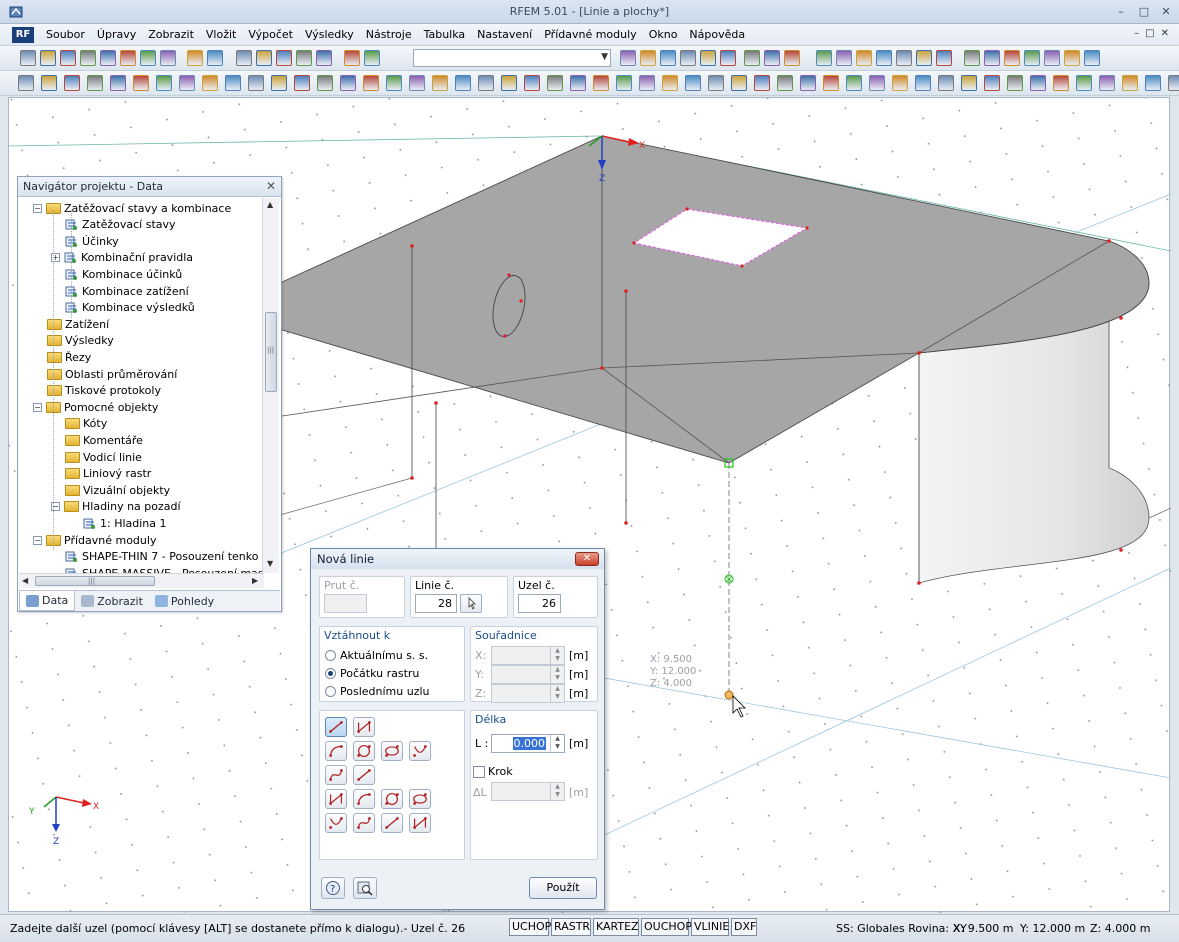 The image size is (1179, 942). Describe the element at coordinates (80, 341) in the screenshot. I see `tree-item: Výsledky` at that location.